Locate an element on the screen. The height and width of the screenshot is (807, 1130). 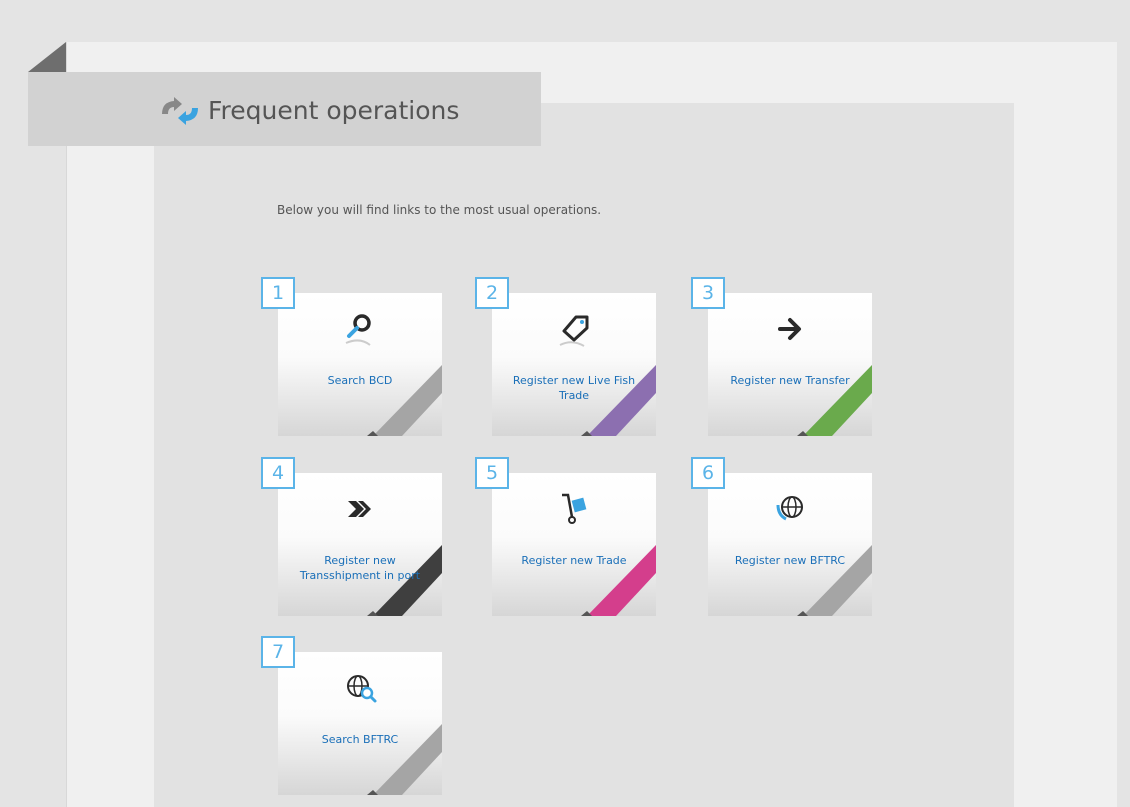
arrow-right-icon is located at coordinates (789, 329).